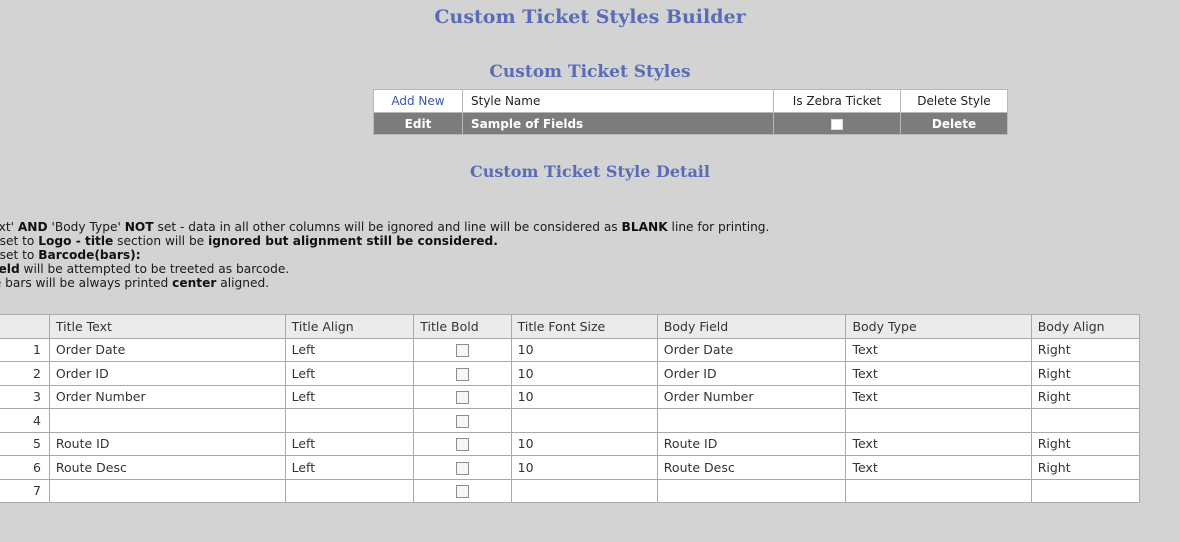  What do you see at coordinates (349, 326) in the screenshot?
I see `title-align-header: Title Align` at bounding box center [349, 326].